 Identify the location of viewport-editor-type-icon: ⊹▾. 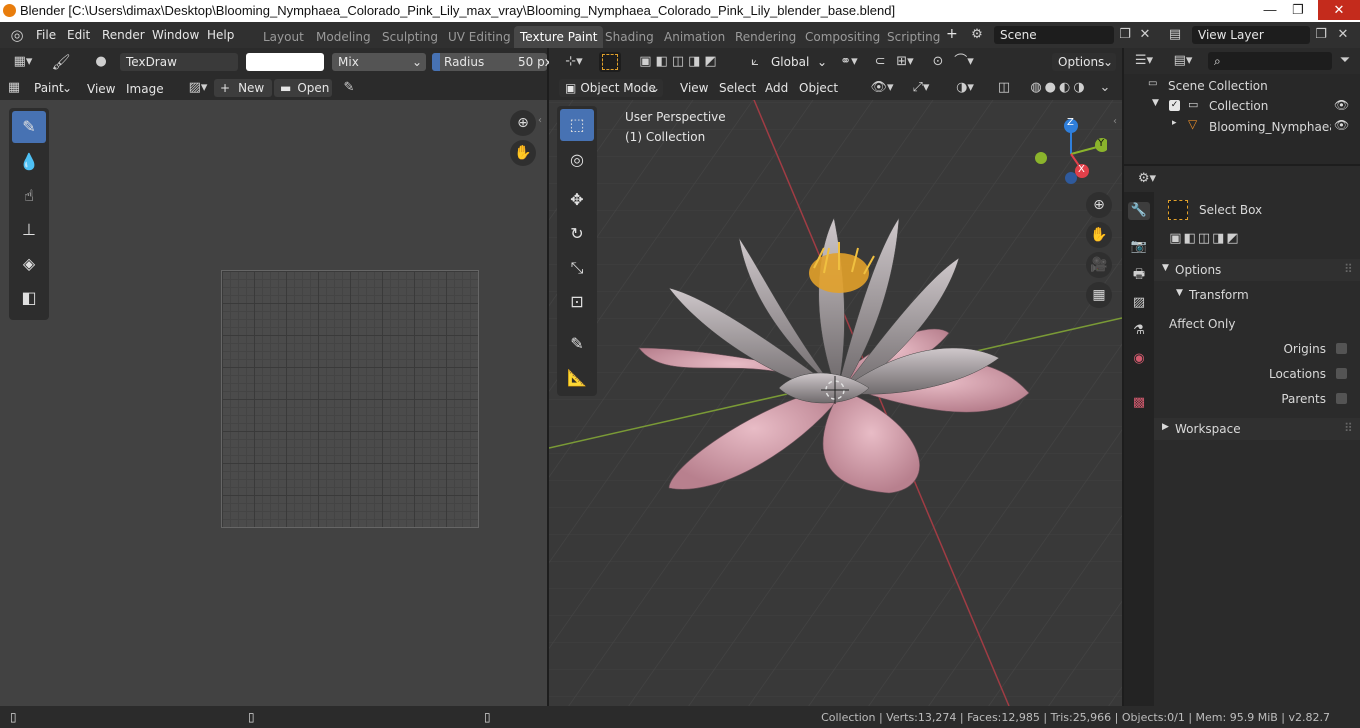
(574, 62).